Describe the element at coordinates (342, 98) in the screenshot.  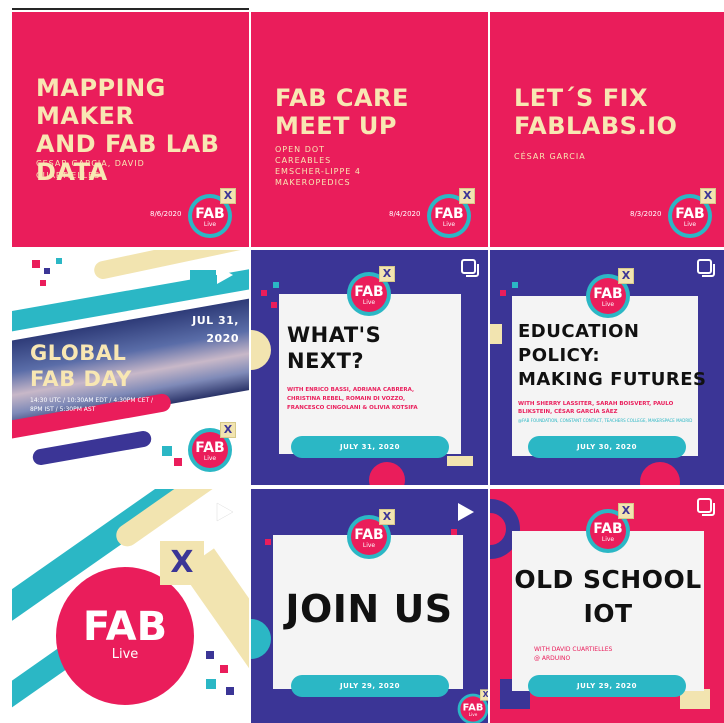
I see `post-title-line: FAB CARE` at that location.